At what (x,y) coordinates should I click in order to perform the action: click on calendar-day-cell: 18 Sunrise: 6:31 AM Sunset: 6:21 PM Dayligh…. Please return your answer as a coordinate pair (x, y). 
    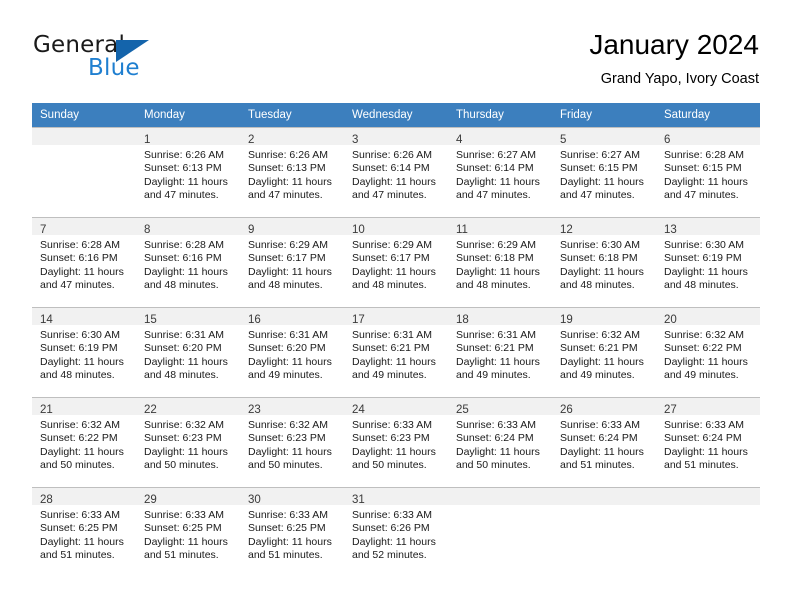
    Looking at the image, I should click on (500, 352).